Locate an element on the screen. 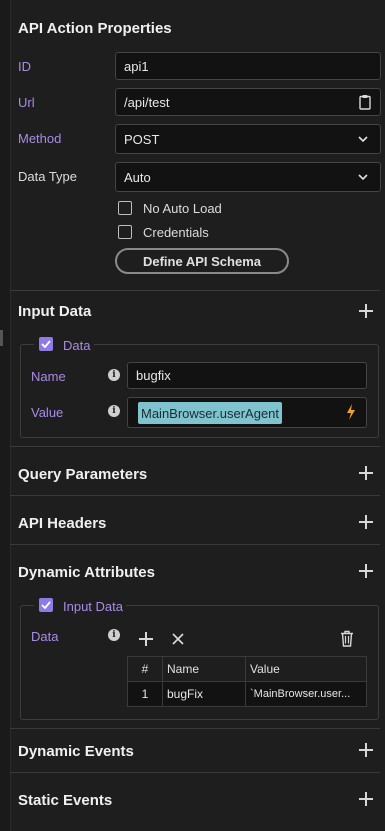 Image resolution: width=385 pixels, height=831 pixels. define-api-schema-button: Define API Schema is located at coordinates (202, 261).